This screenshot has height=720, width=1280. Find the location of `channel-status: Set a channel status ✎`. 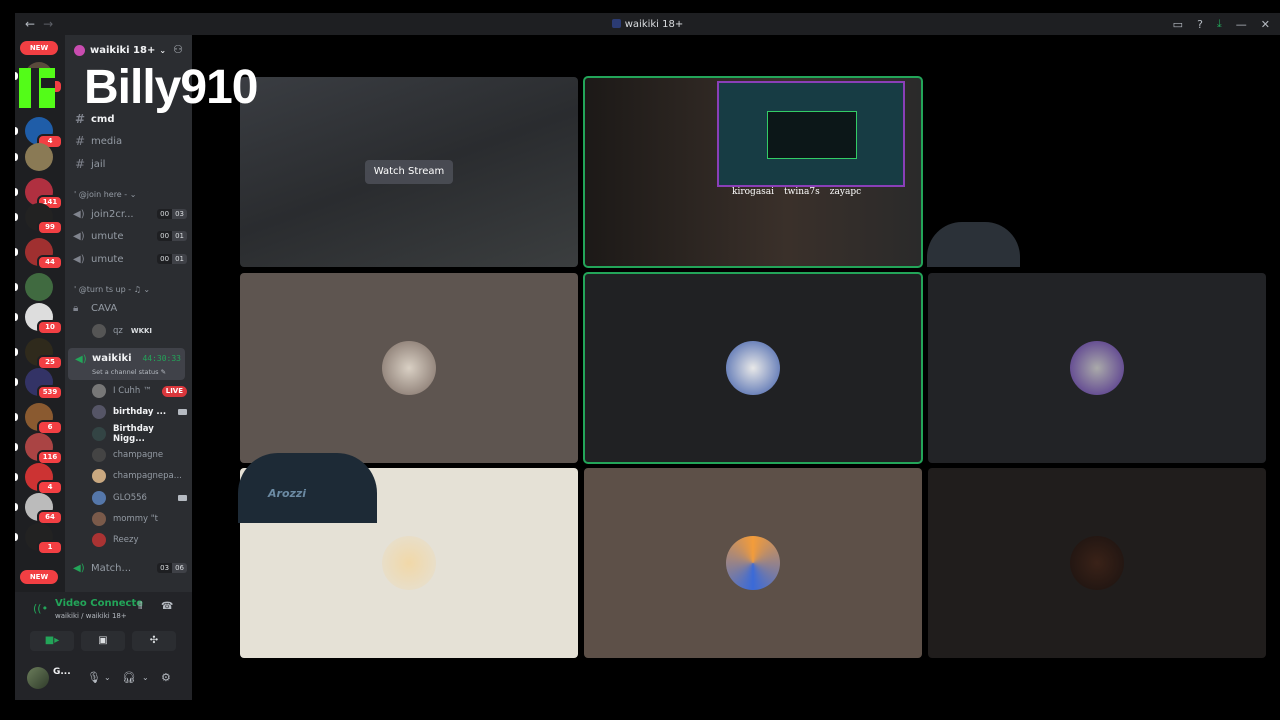

channel-status: Set a channel status ✎ is located at coordinates (129, 372).